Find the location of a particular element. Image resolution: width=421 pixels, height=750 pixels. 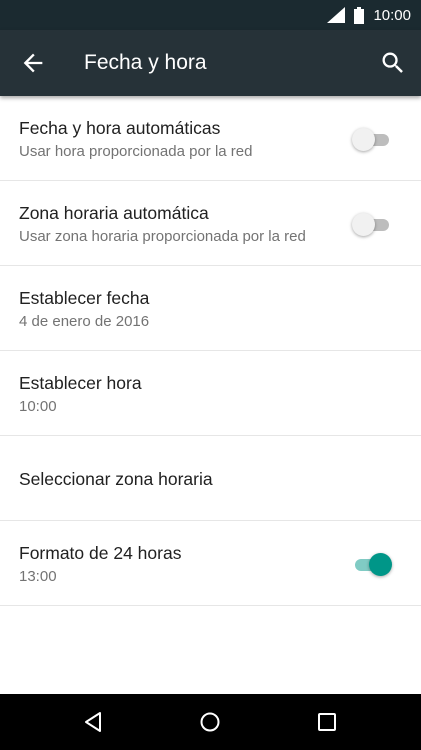

setting-set-date: Establecer fecha 4 de enero de 2016 is located at coordinates (210, 308).